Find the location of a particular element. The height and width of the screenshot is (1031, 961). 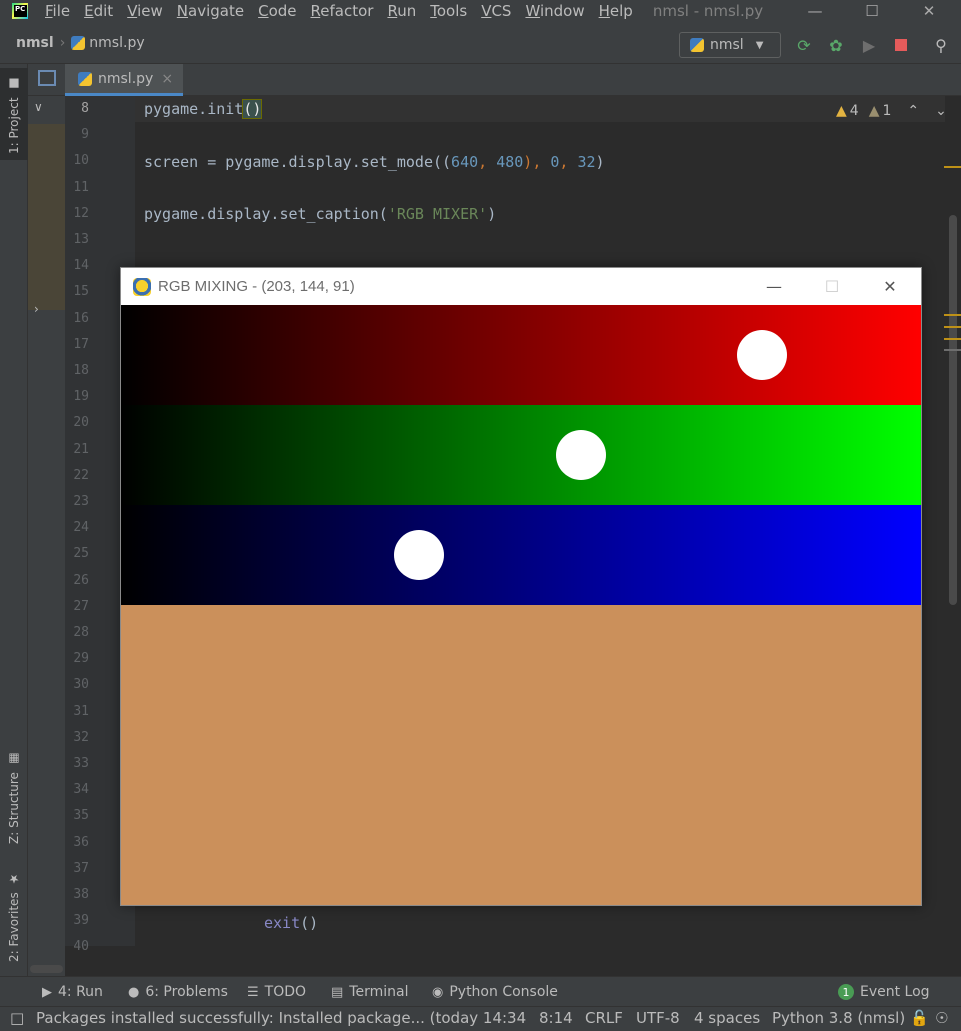

debug-button: ✿ is located at coordinates (836, 45).